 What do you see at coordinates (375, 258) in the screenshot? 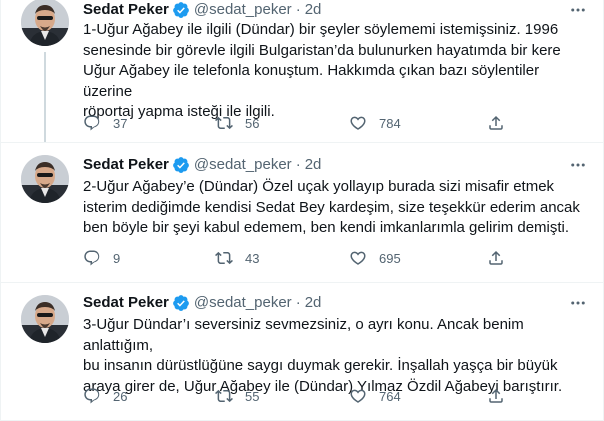
I see `like-button: 695` at bounding box center [375, 258].